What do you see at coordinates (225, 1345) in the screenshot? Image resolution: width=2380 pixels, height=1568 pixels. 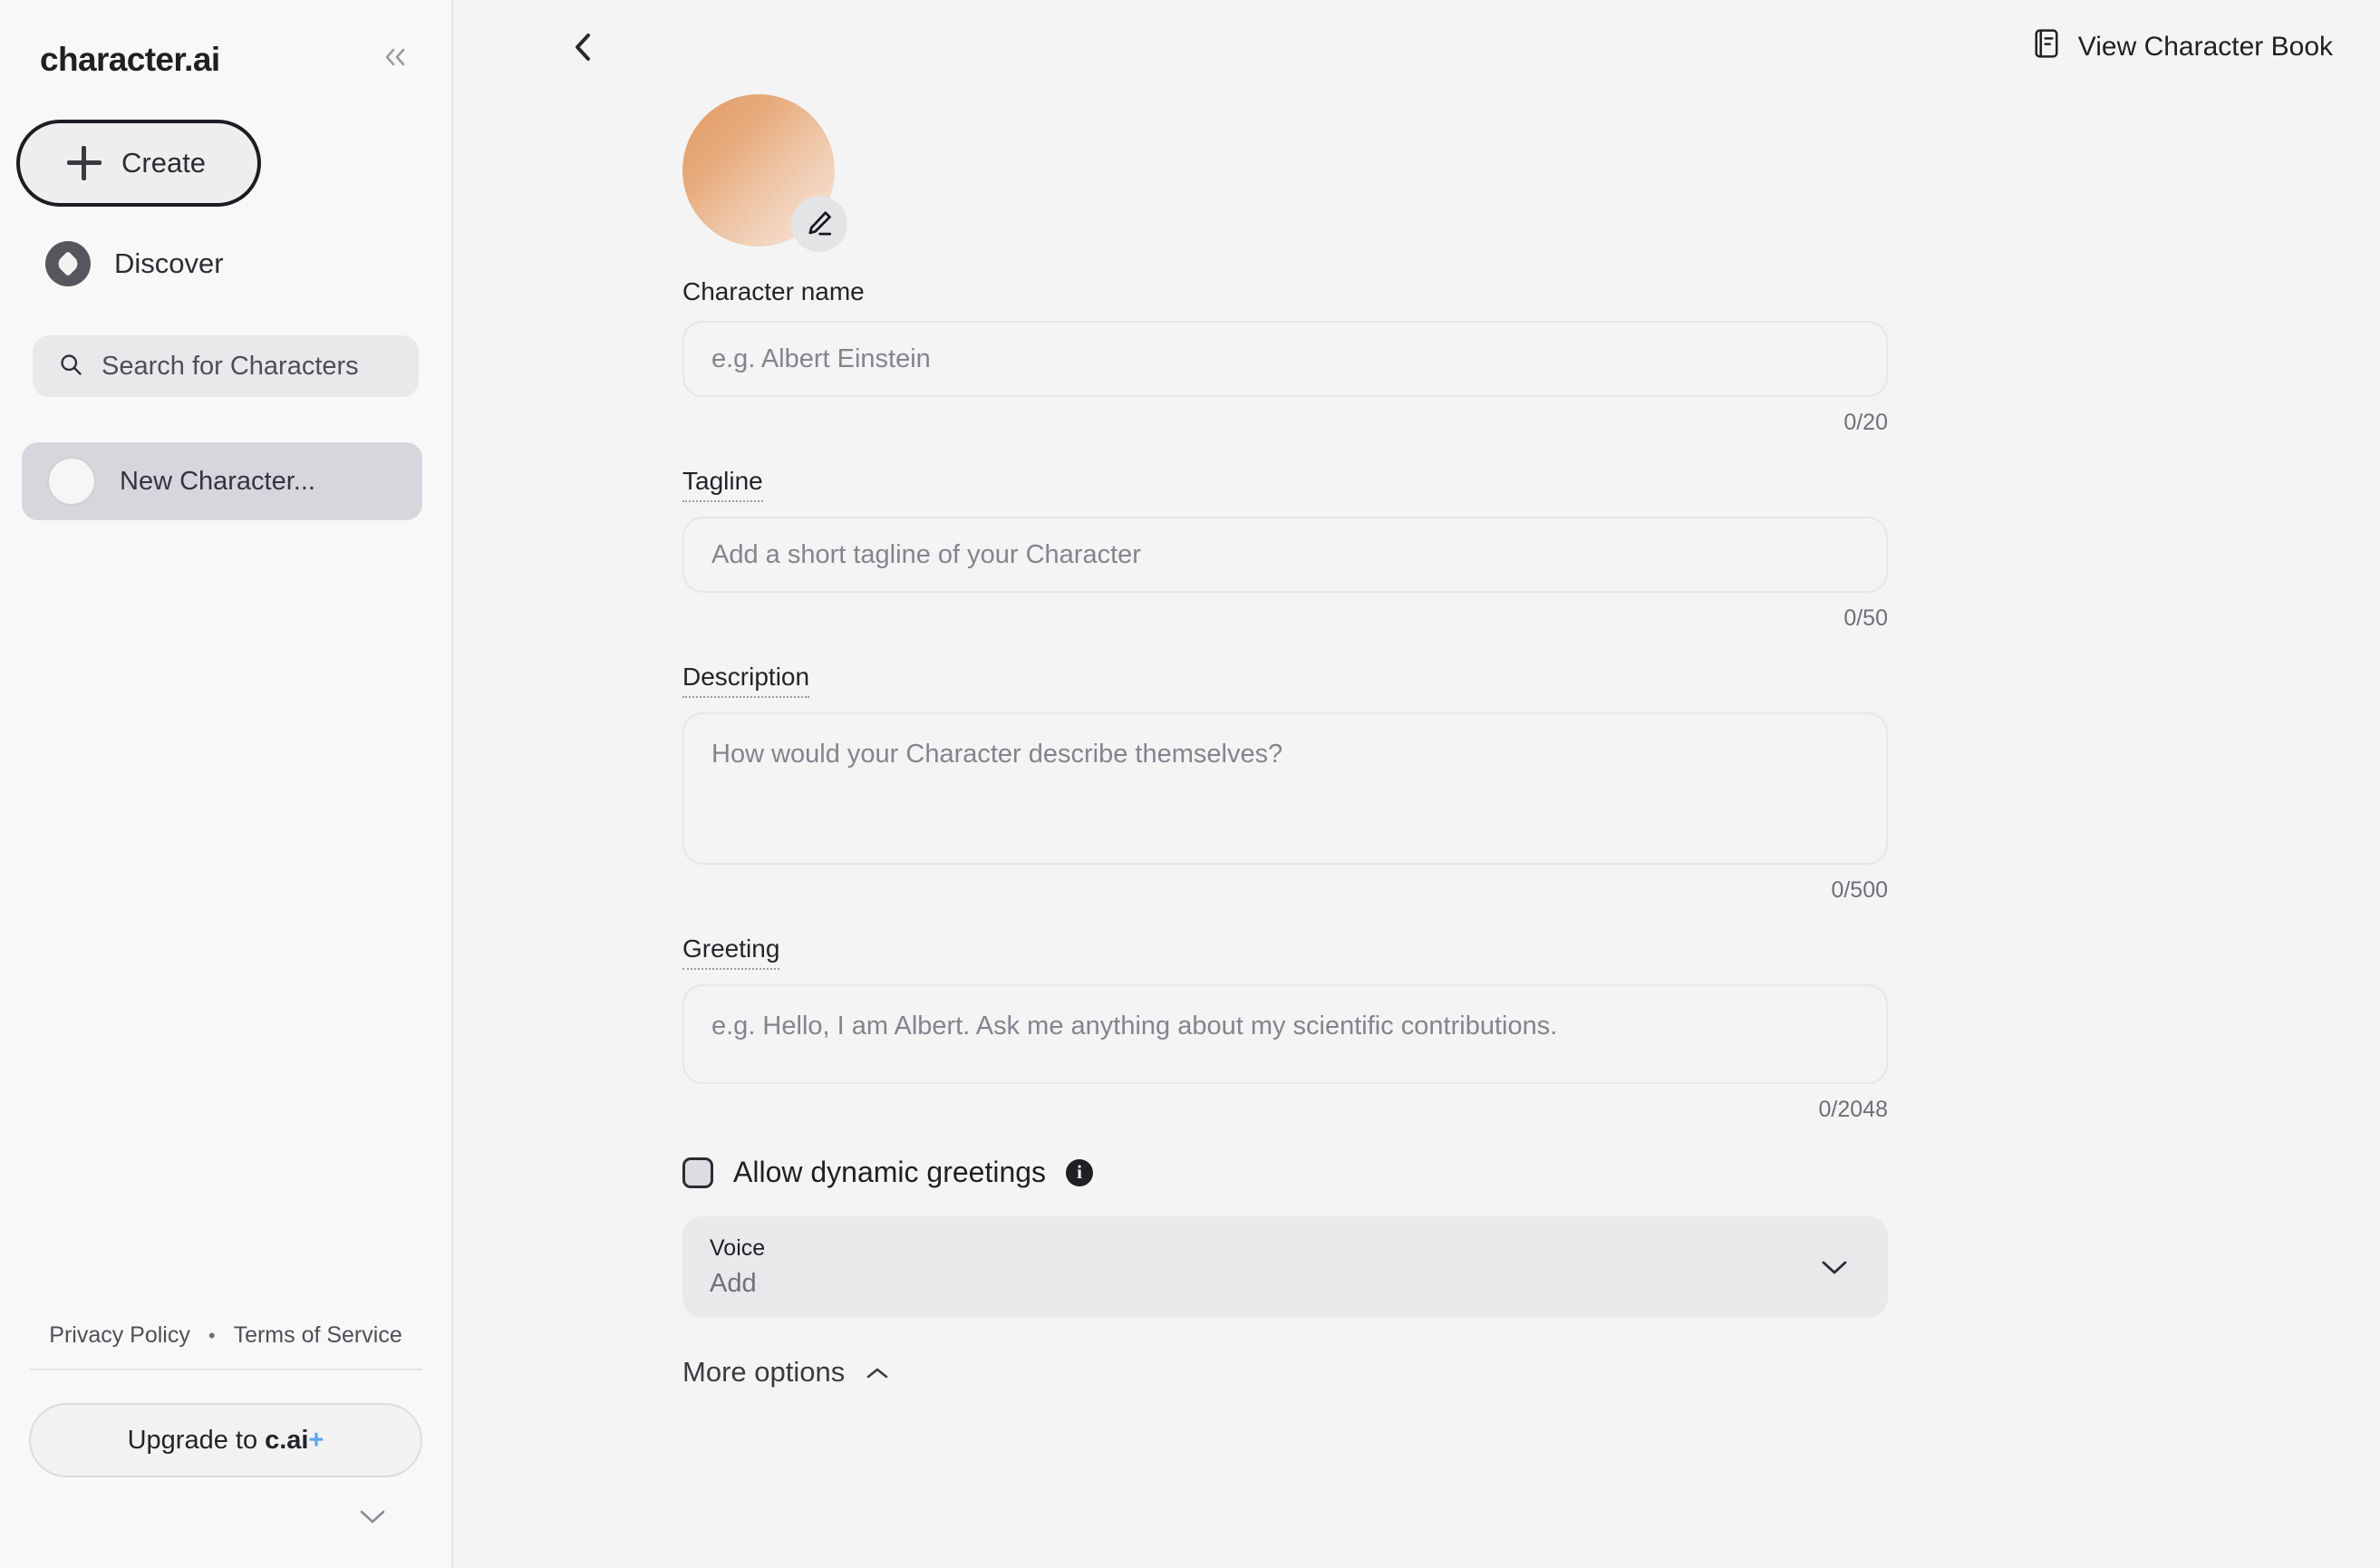 I see `legal-links: Privacy Policy • Terms of Service` at bounding box center [225, 1345].